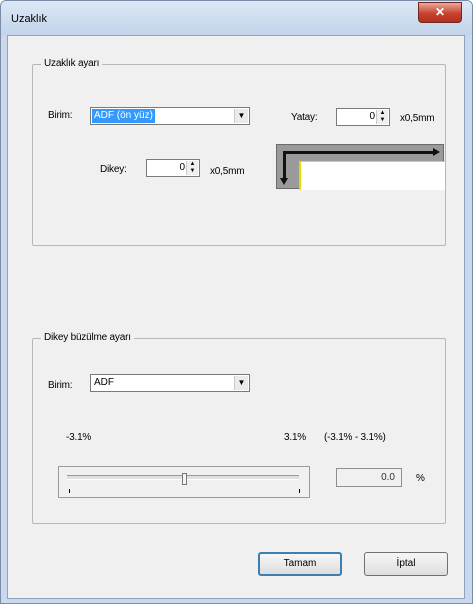 The image size is (473, 604). I want to click on distance-unit-value: ADF (ön yüz), so click(123, 116).